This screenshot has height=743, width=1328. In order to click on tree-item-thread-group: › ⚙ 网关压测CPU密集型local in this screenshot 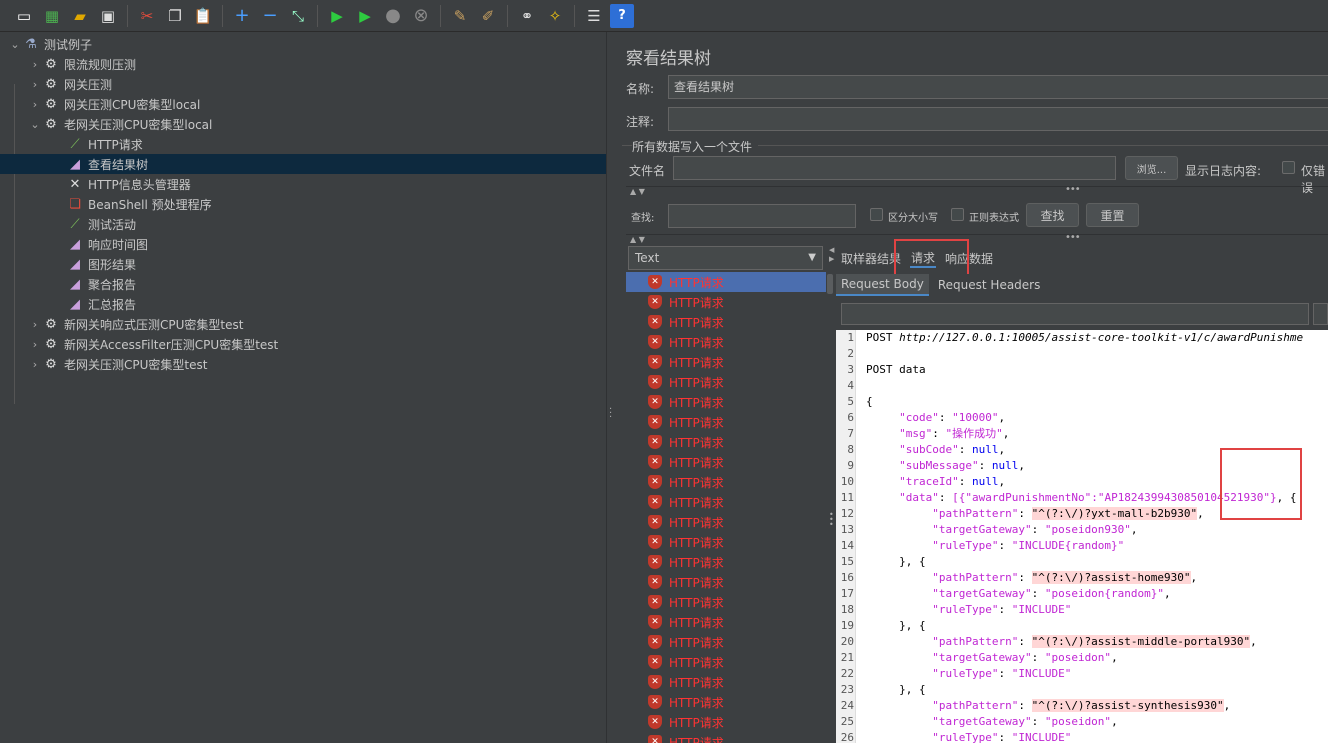, I will do `click(303, 104)`.